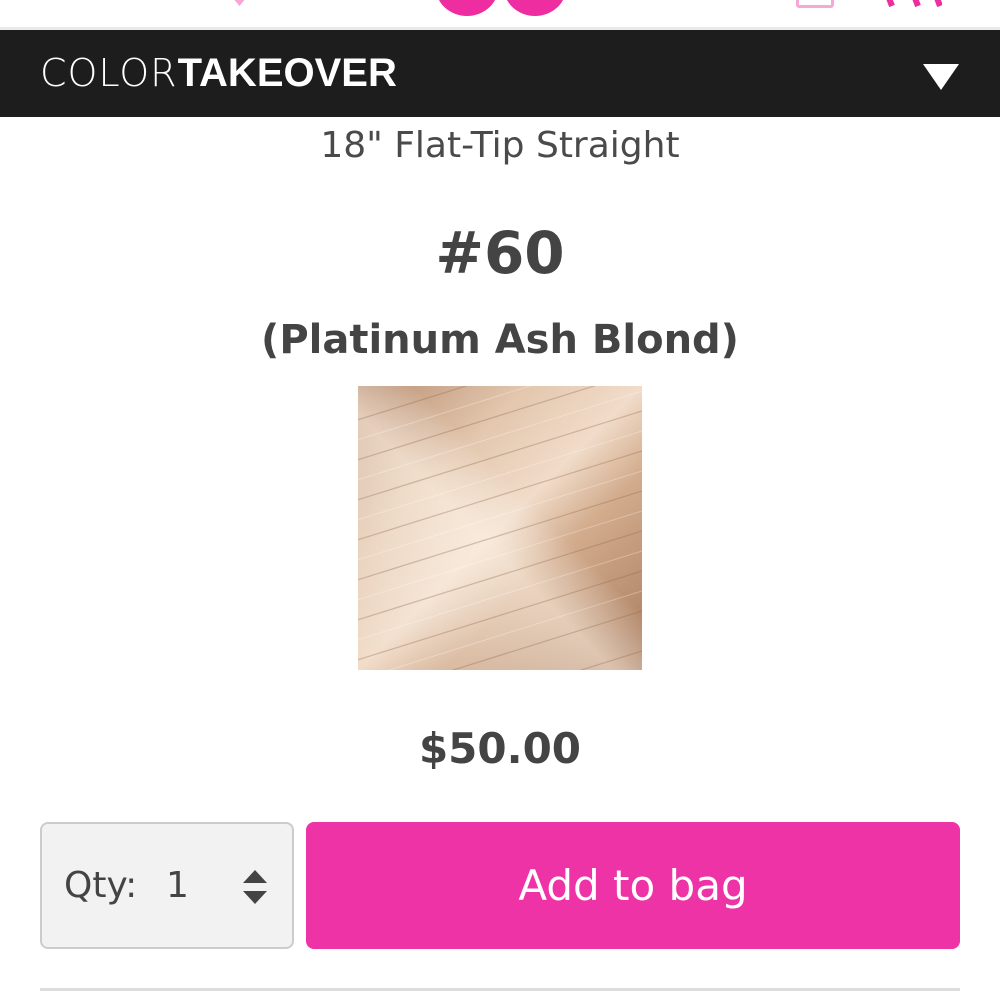 The image size is (1000, 1000). What do you see at coordinates (500, 145) in the screenshot?
I see `product-subtitle: 18" Flat-Tip Straight` at bounding box center [500, 145].